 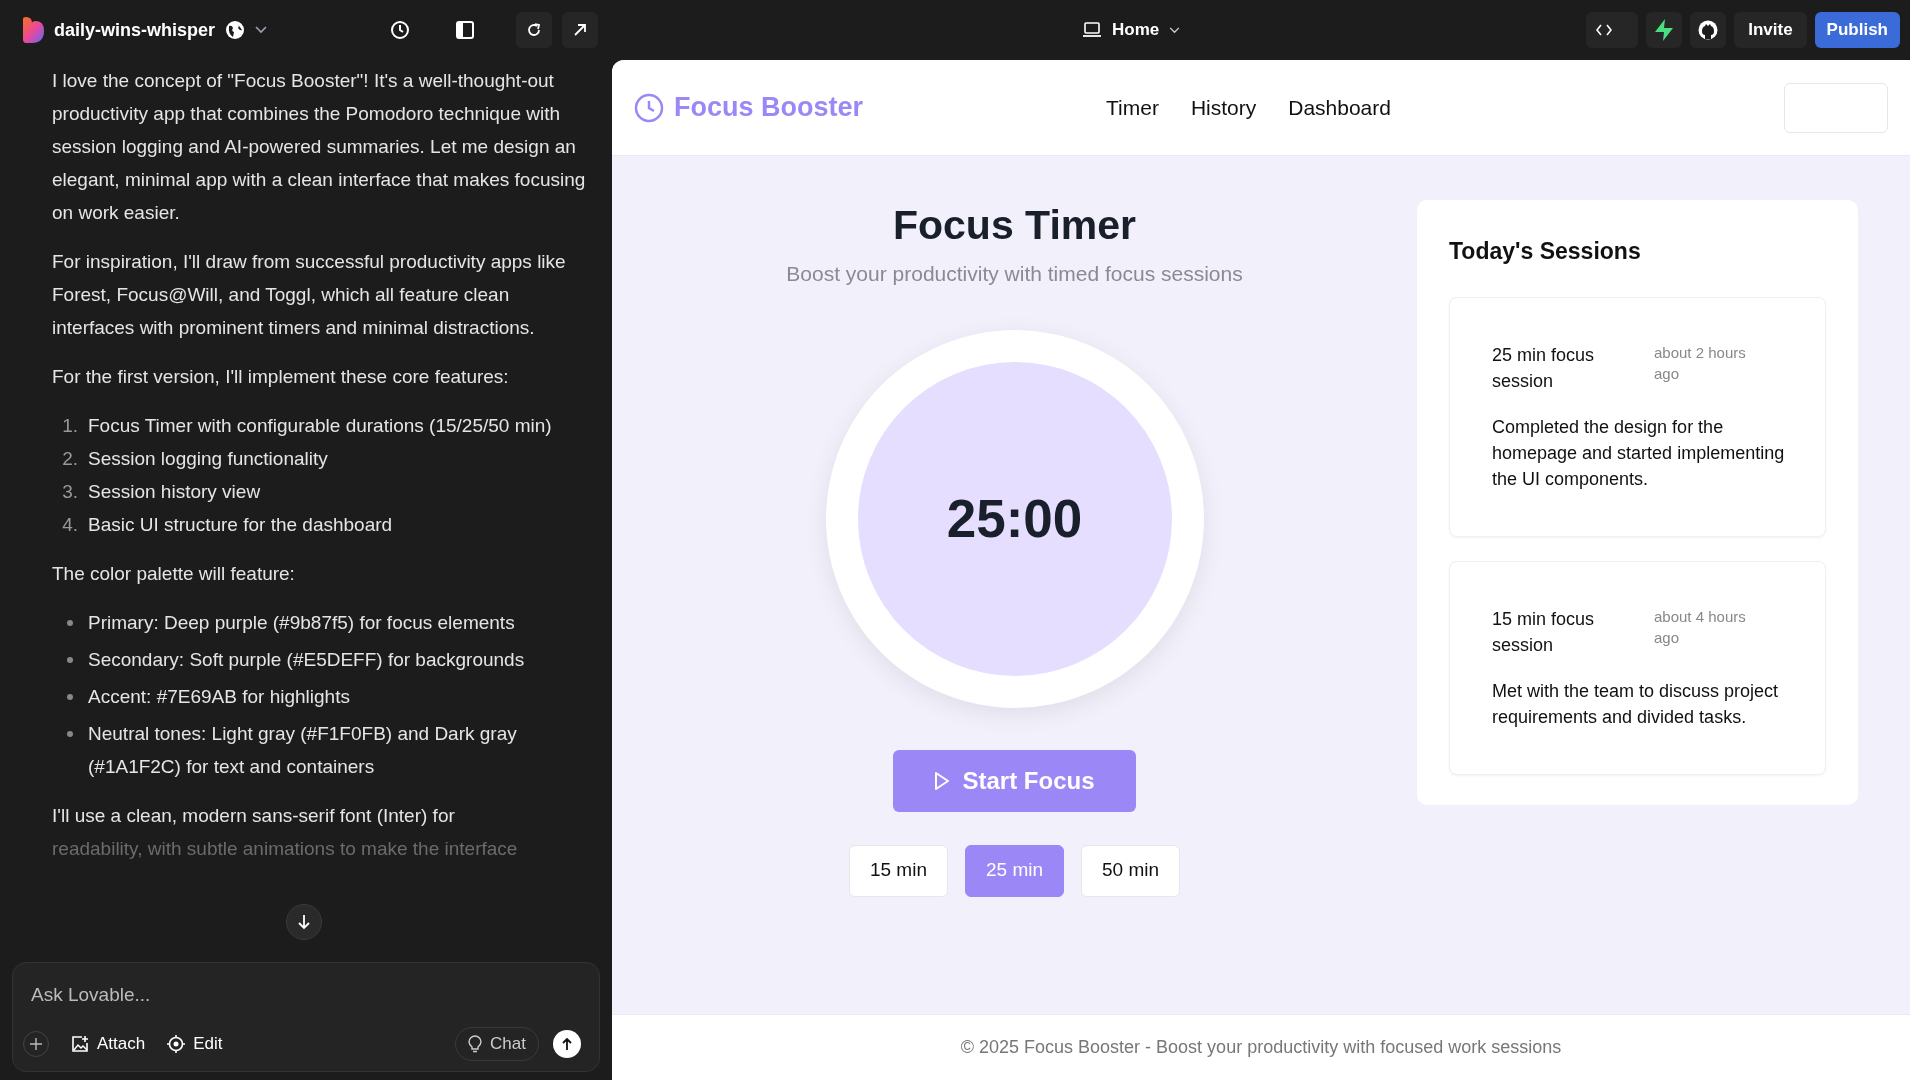 I want to click on laptop-icon, so click(x=1091, y=30).